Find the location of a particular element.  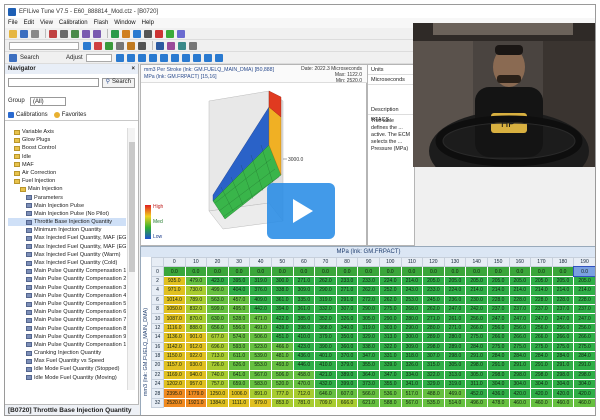

connect-icon is located at coordinates (170, 33).